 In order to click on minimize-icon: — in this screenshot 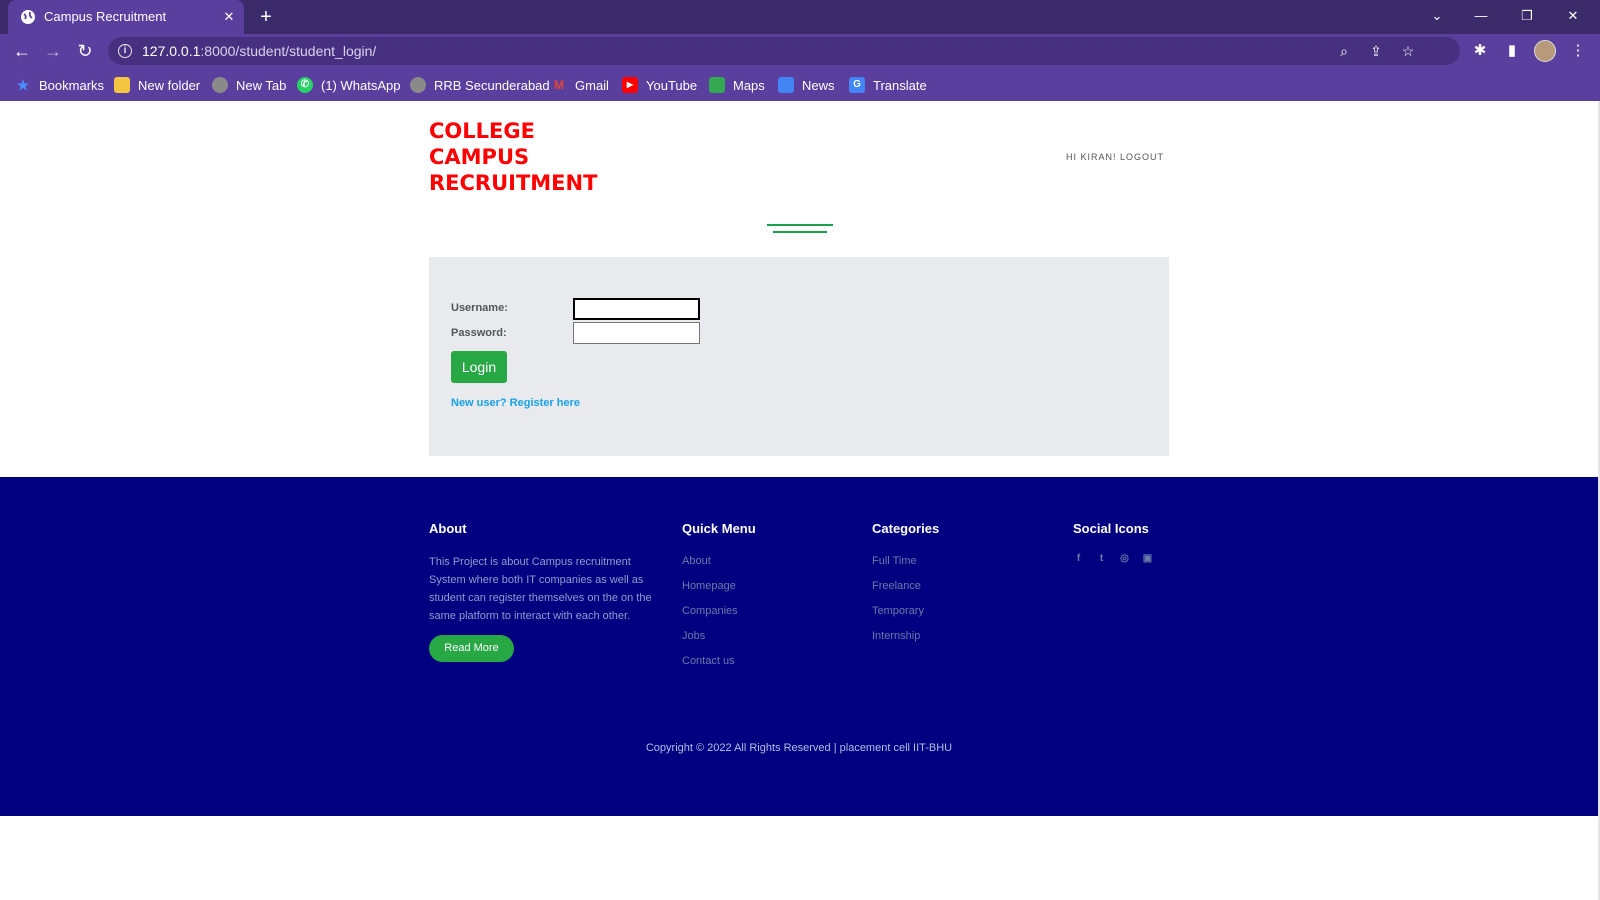, I will do `click(1481, 16)`.